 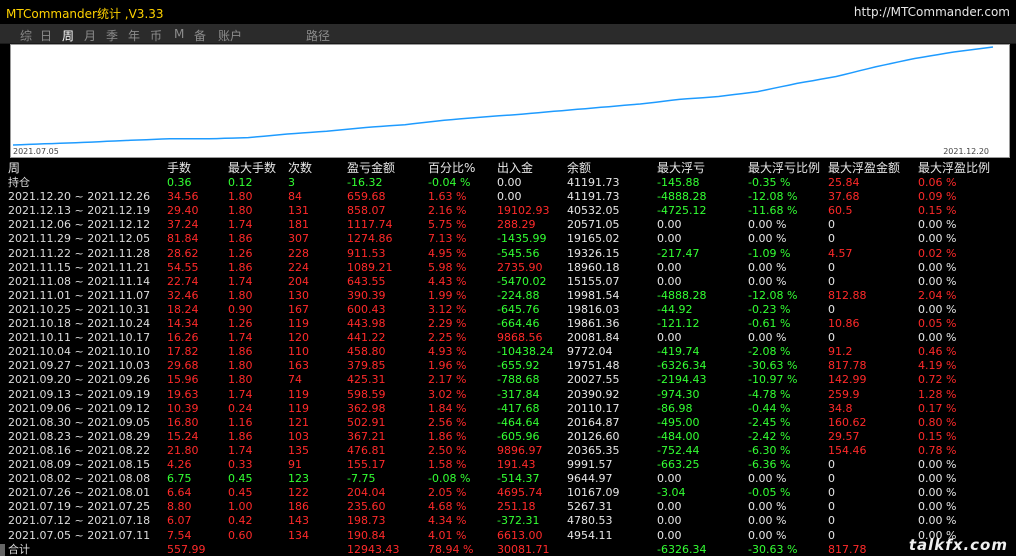 What do you see at coordinates (831, 309) in the screenshot?
I see `table-cell: 0` at bounding box center [831, 309].